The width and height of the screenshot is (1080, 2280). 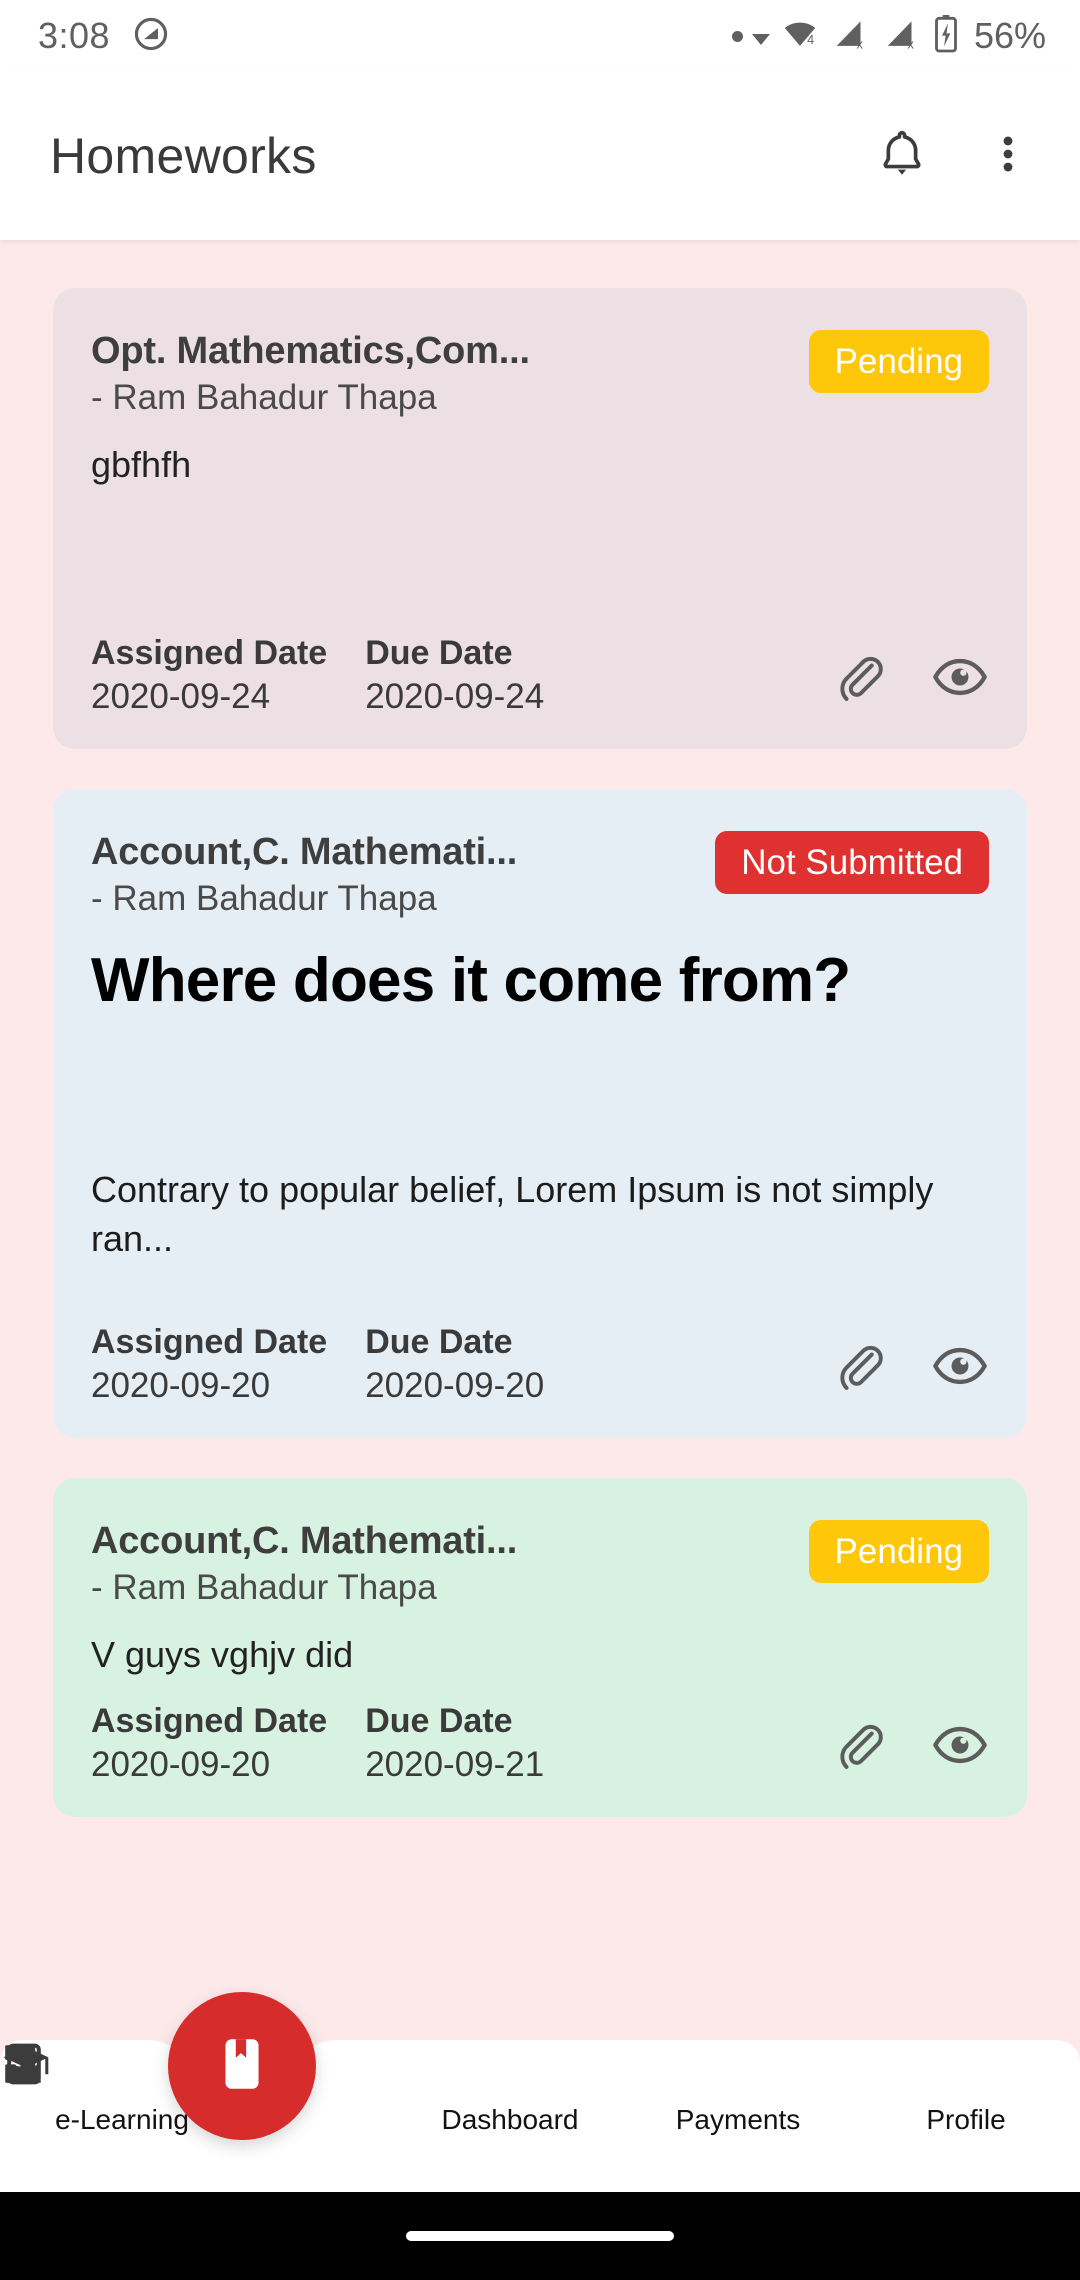 I want to click on due-date-column: Due Date 2020-09-20, so click(x=454, y=1364).